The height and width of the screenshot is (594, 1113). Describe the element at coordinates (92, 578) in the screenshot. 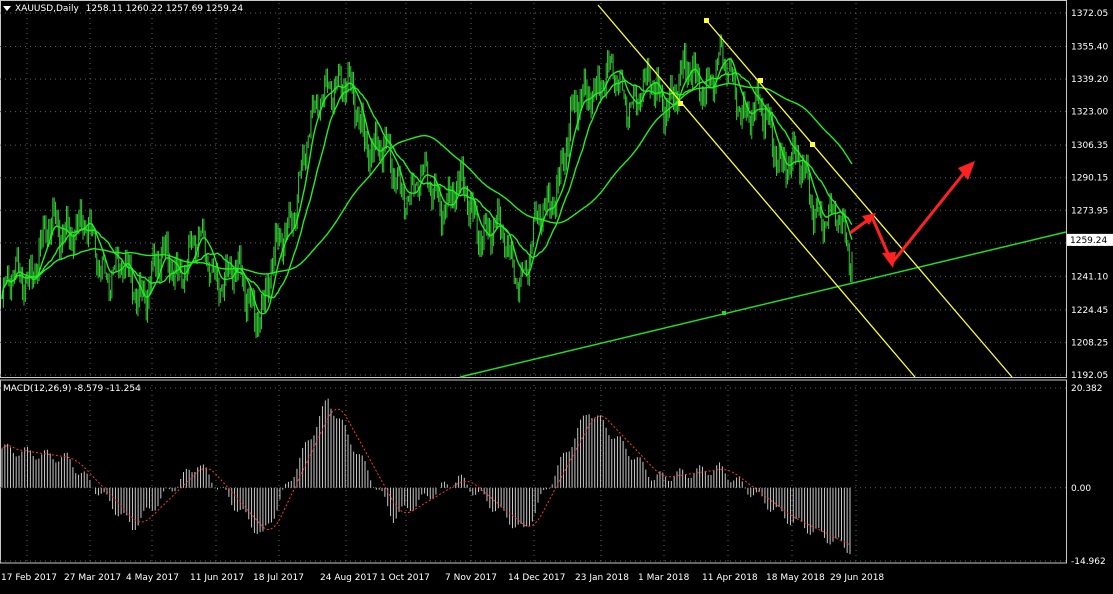

I see `x-tick-label: 27 Mar 2017` at that location.